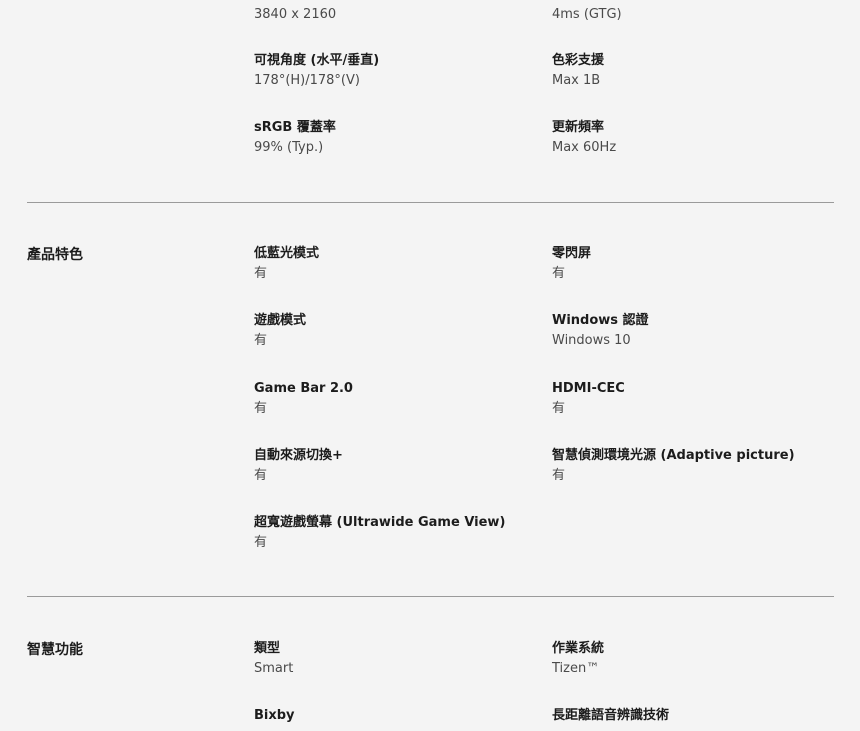  Describe the element at coordinates (692, 331) in the screenshot. I see `spec-windows-cert: Windows 認證 Windows 10` at that location.